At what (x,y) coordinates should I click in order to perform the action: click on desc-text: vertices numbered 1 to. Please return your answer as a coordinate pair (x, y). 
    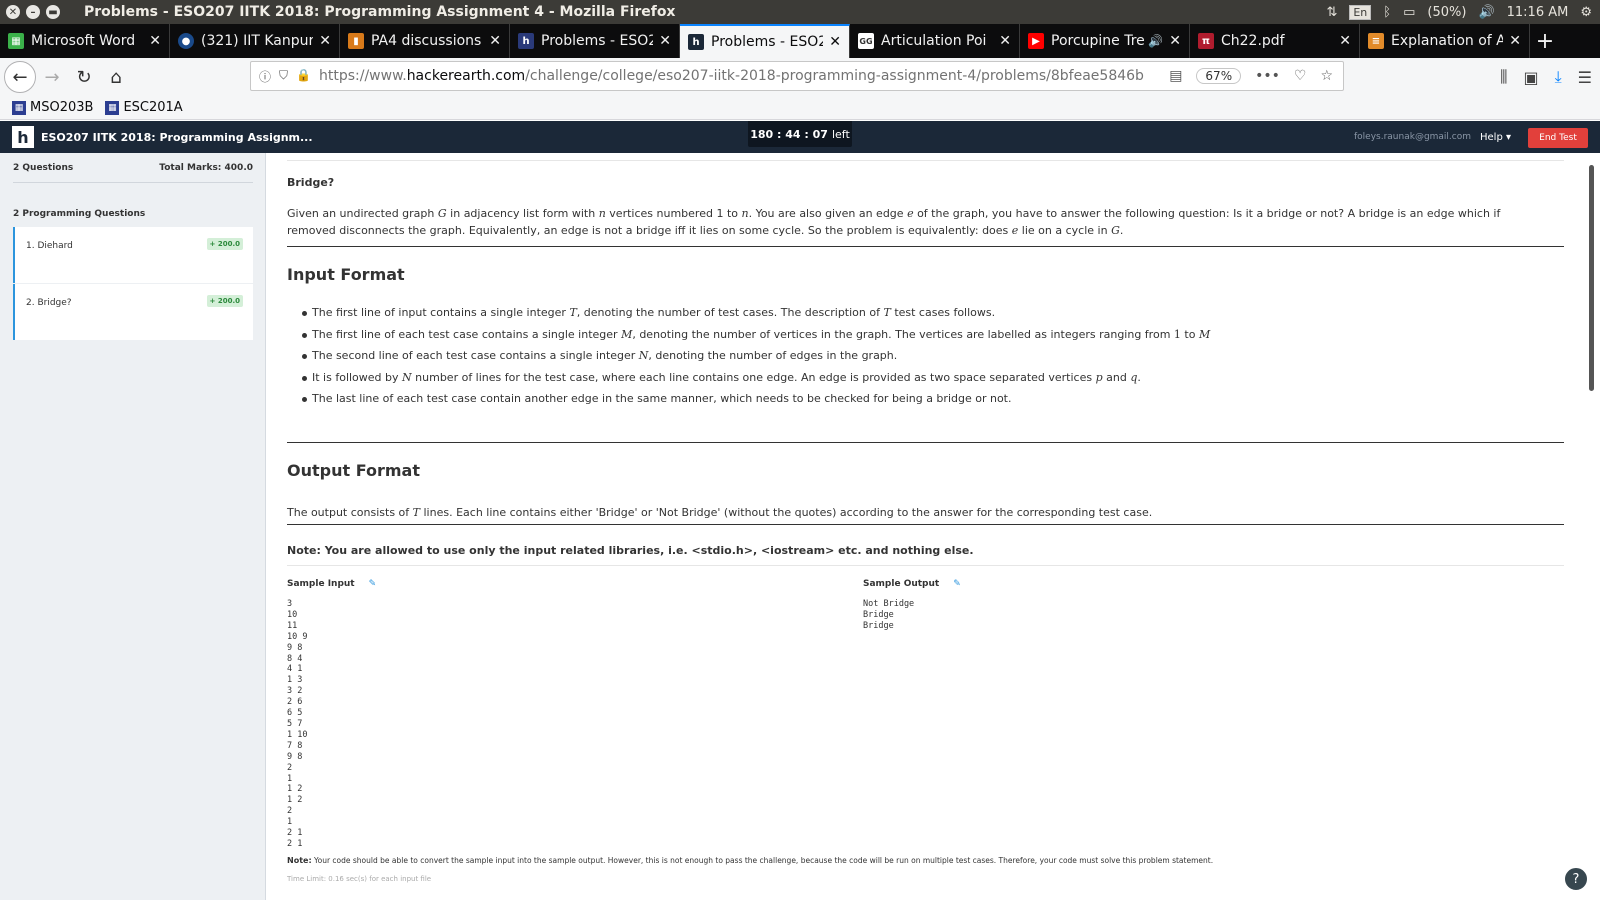
    Looking at the image, I should click on (673, 213).